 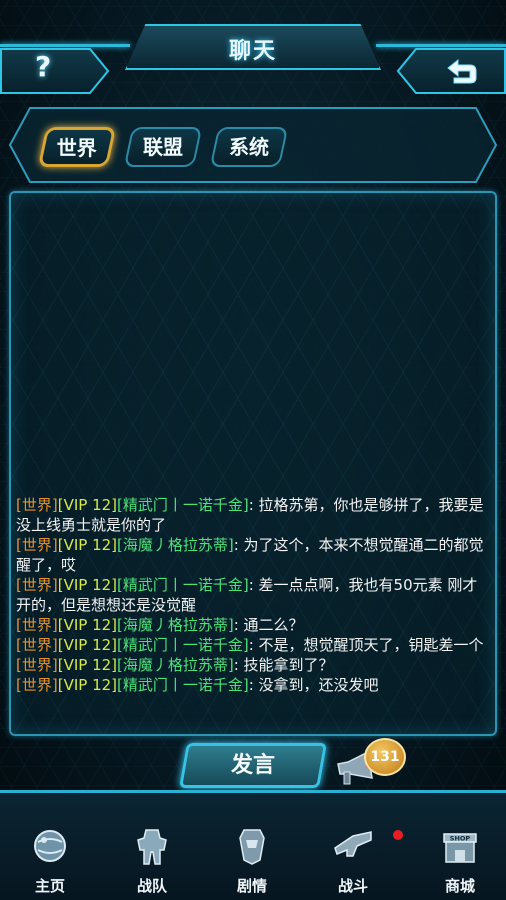 I want to click on chat-message: [世界][VIP 12][海魔丿格拉苏蒂]: 技能拿到了？, so click(x=252, y=665).